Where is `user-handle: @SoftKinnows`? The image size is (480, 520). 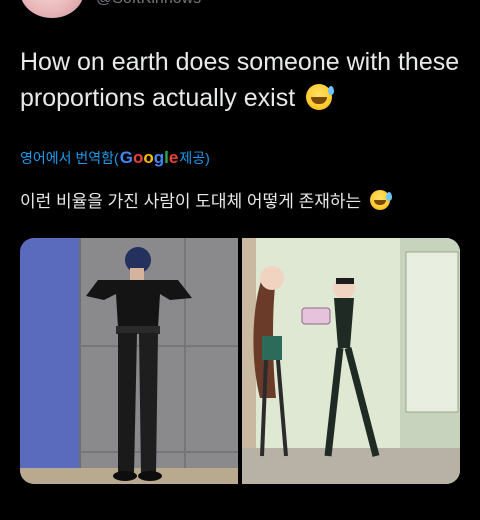
user-handle: @SoftKinnows is located at coordinates (148, 4).